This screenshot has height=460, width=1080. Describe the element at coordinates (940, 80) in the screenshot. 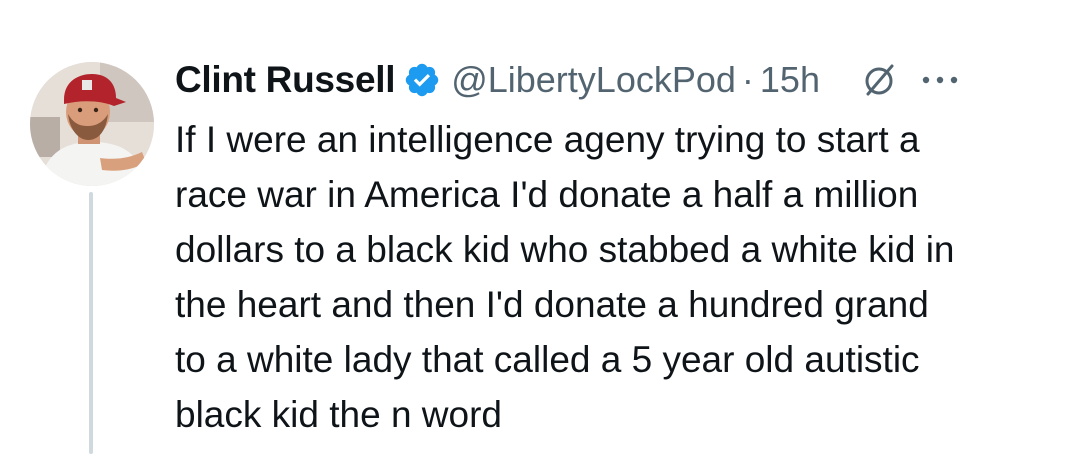

I see `more-options-icon` at that location.